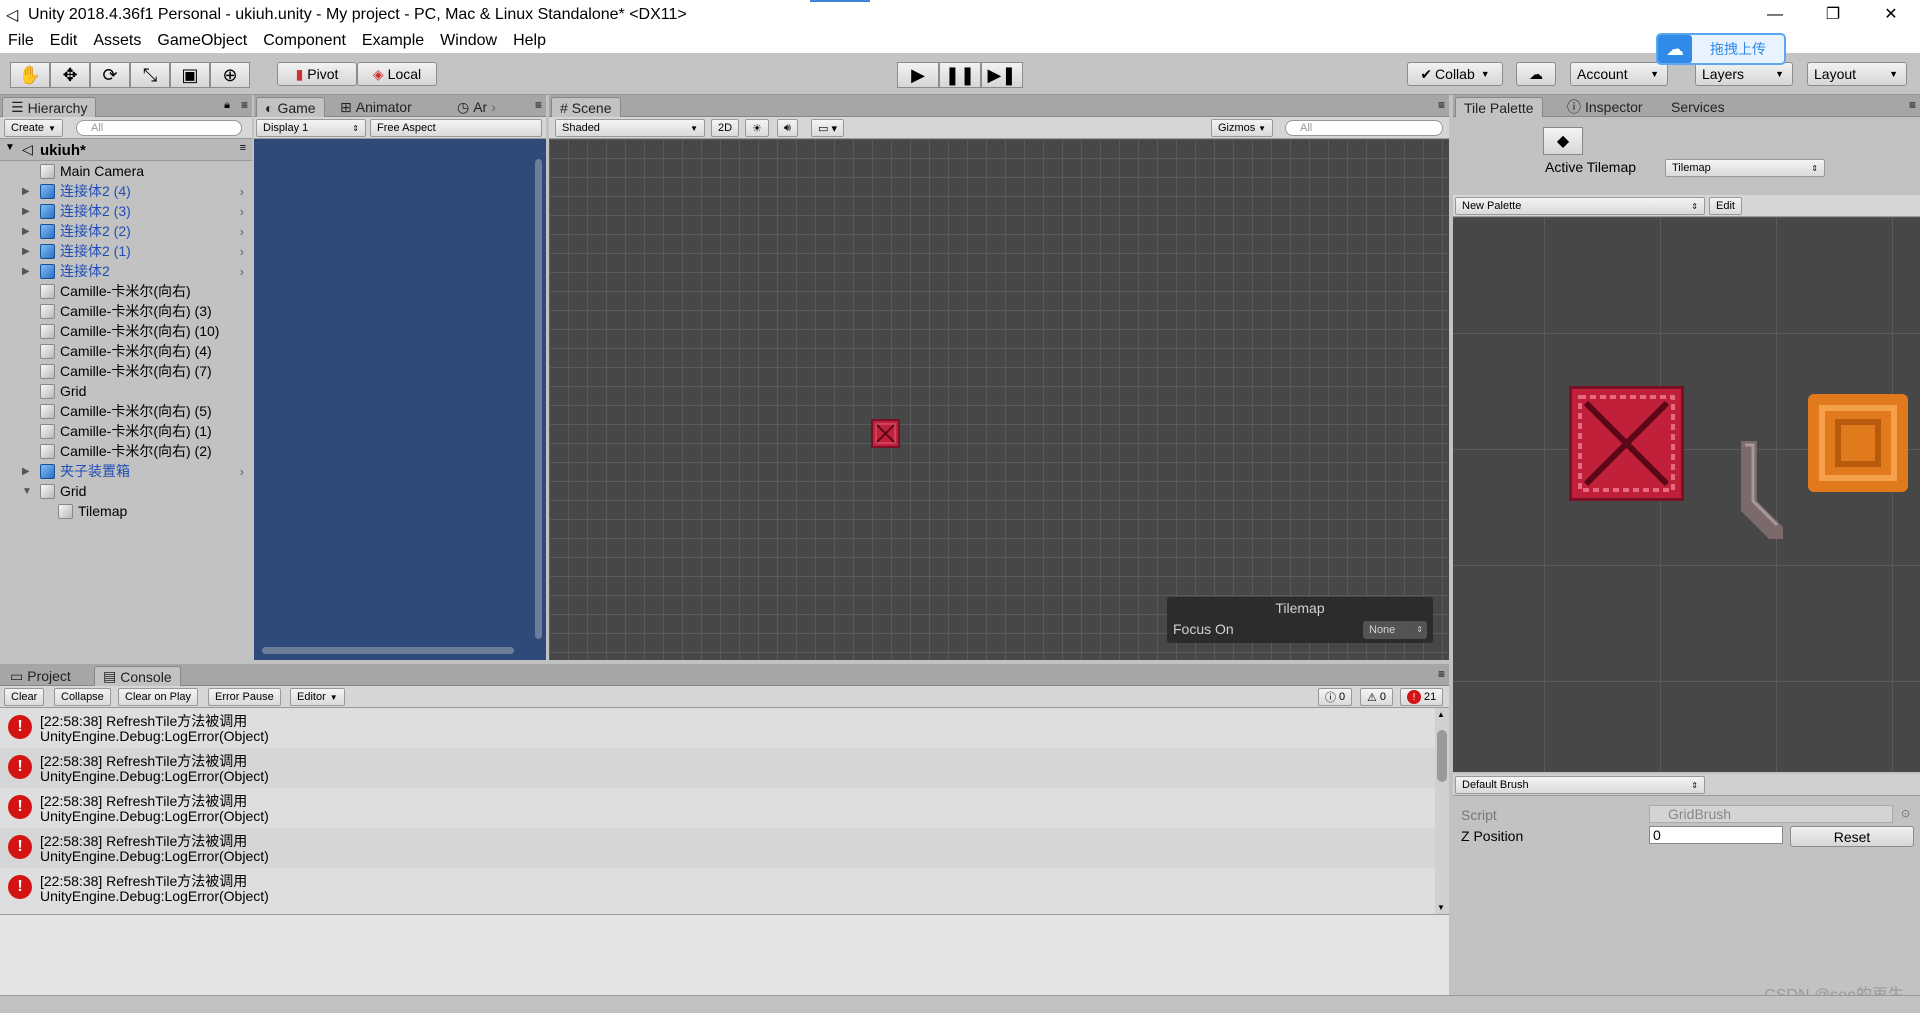 The image size is (1920, 1013). What do you see at coordinates (1905, 813) in the screenshot?
I see `object-picker-icon: ⊙` at bounding box center [1905, 813].